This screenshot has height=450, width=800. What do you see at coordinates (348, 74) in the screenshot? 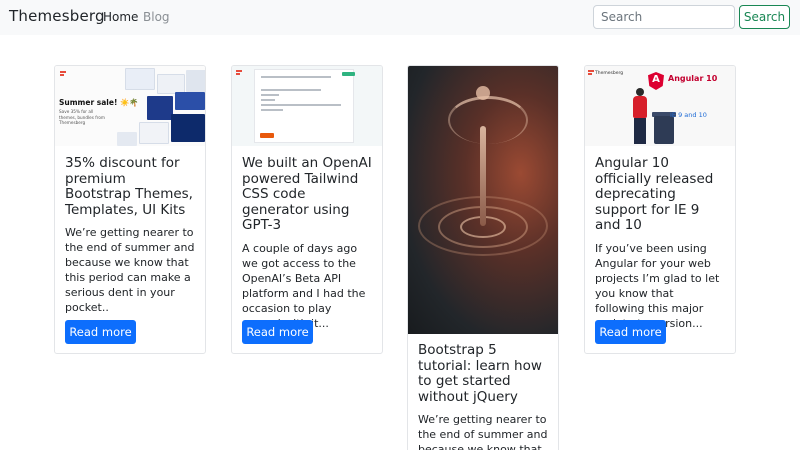
I see `generate-button-icon` at bounding box center [348, 74].